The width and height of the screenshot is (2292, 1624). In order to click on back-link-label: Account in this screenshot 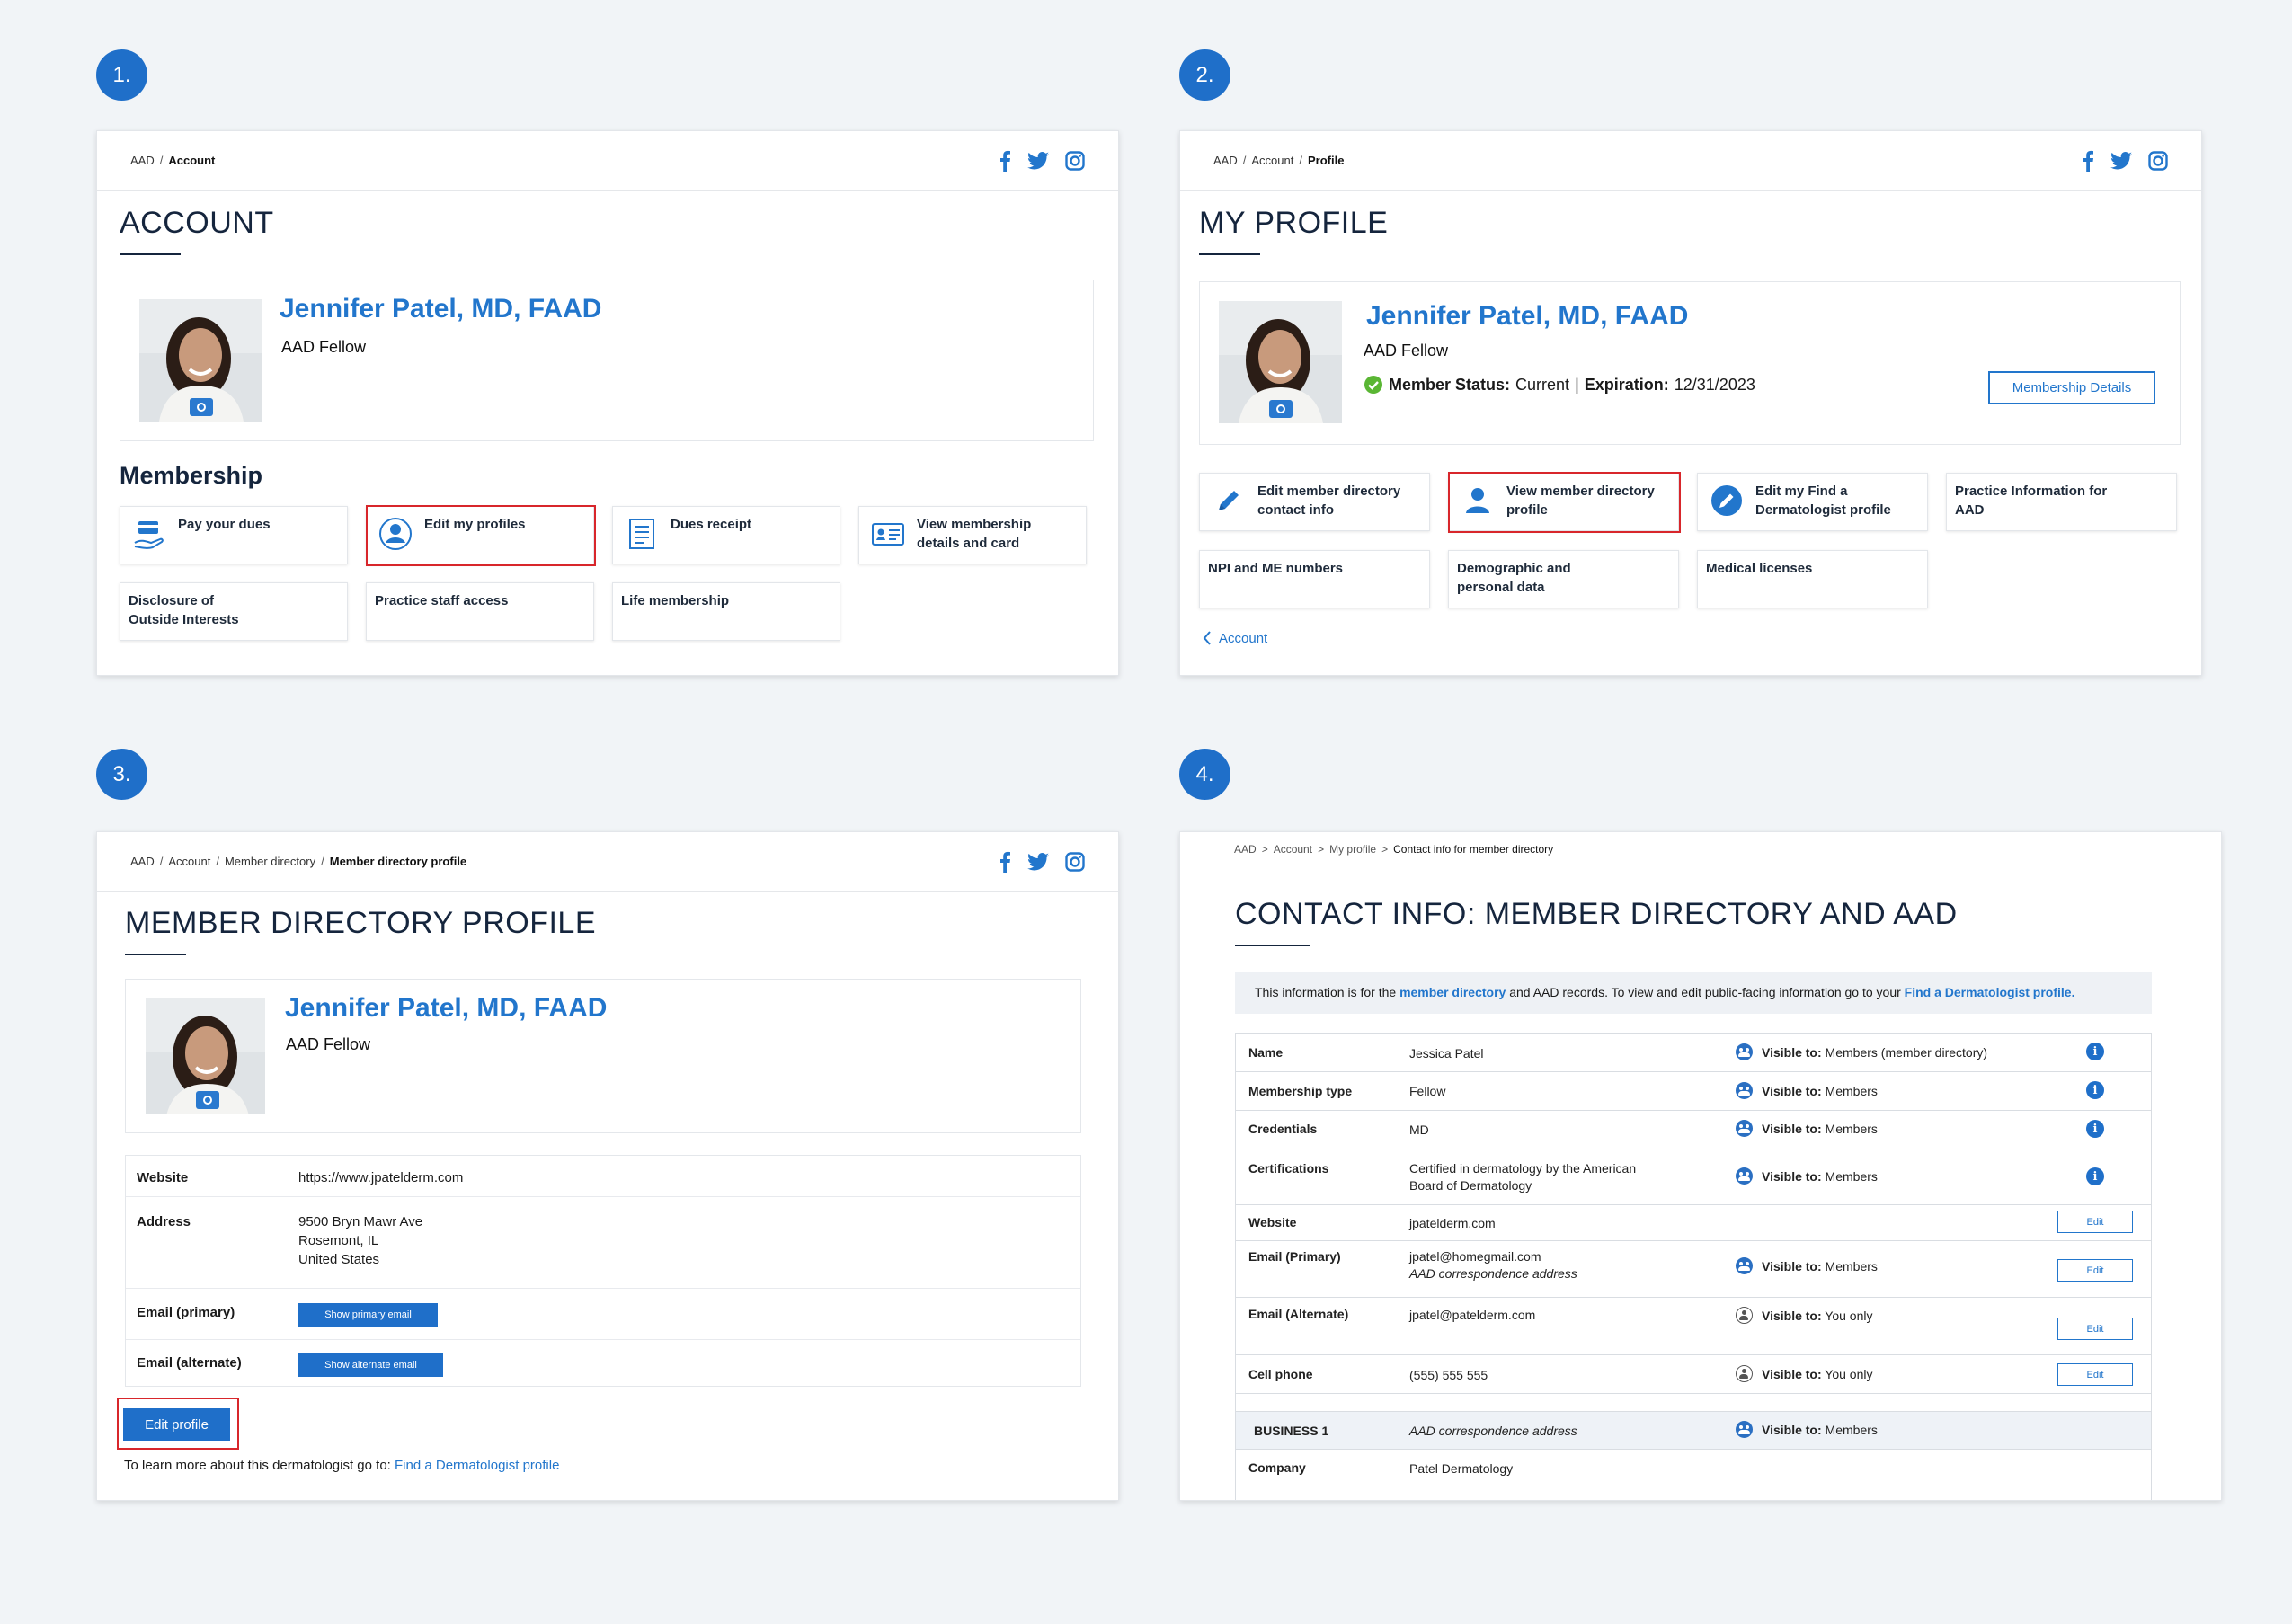, I will do `click(1243, 638)`.